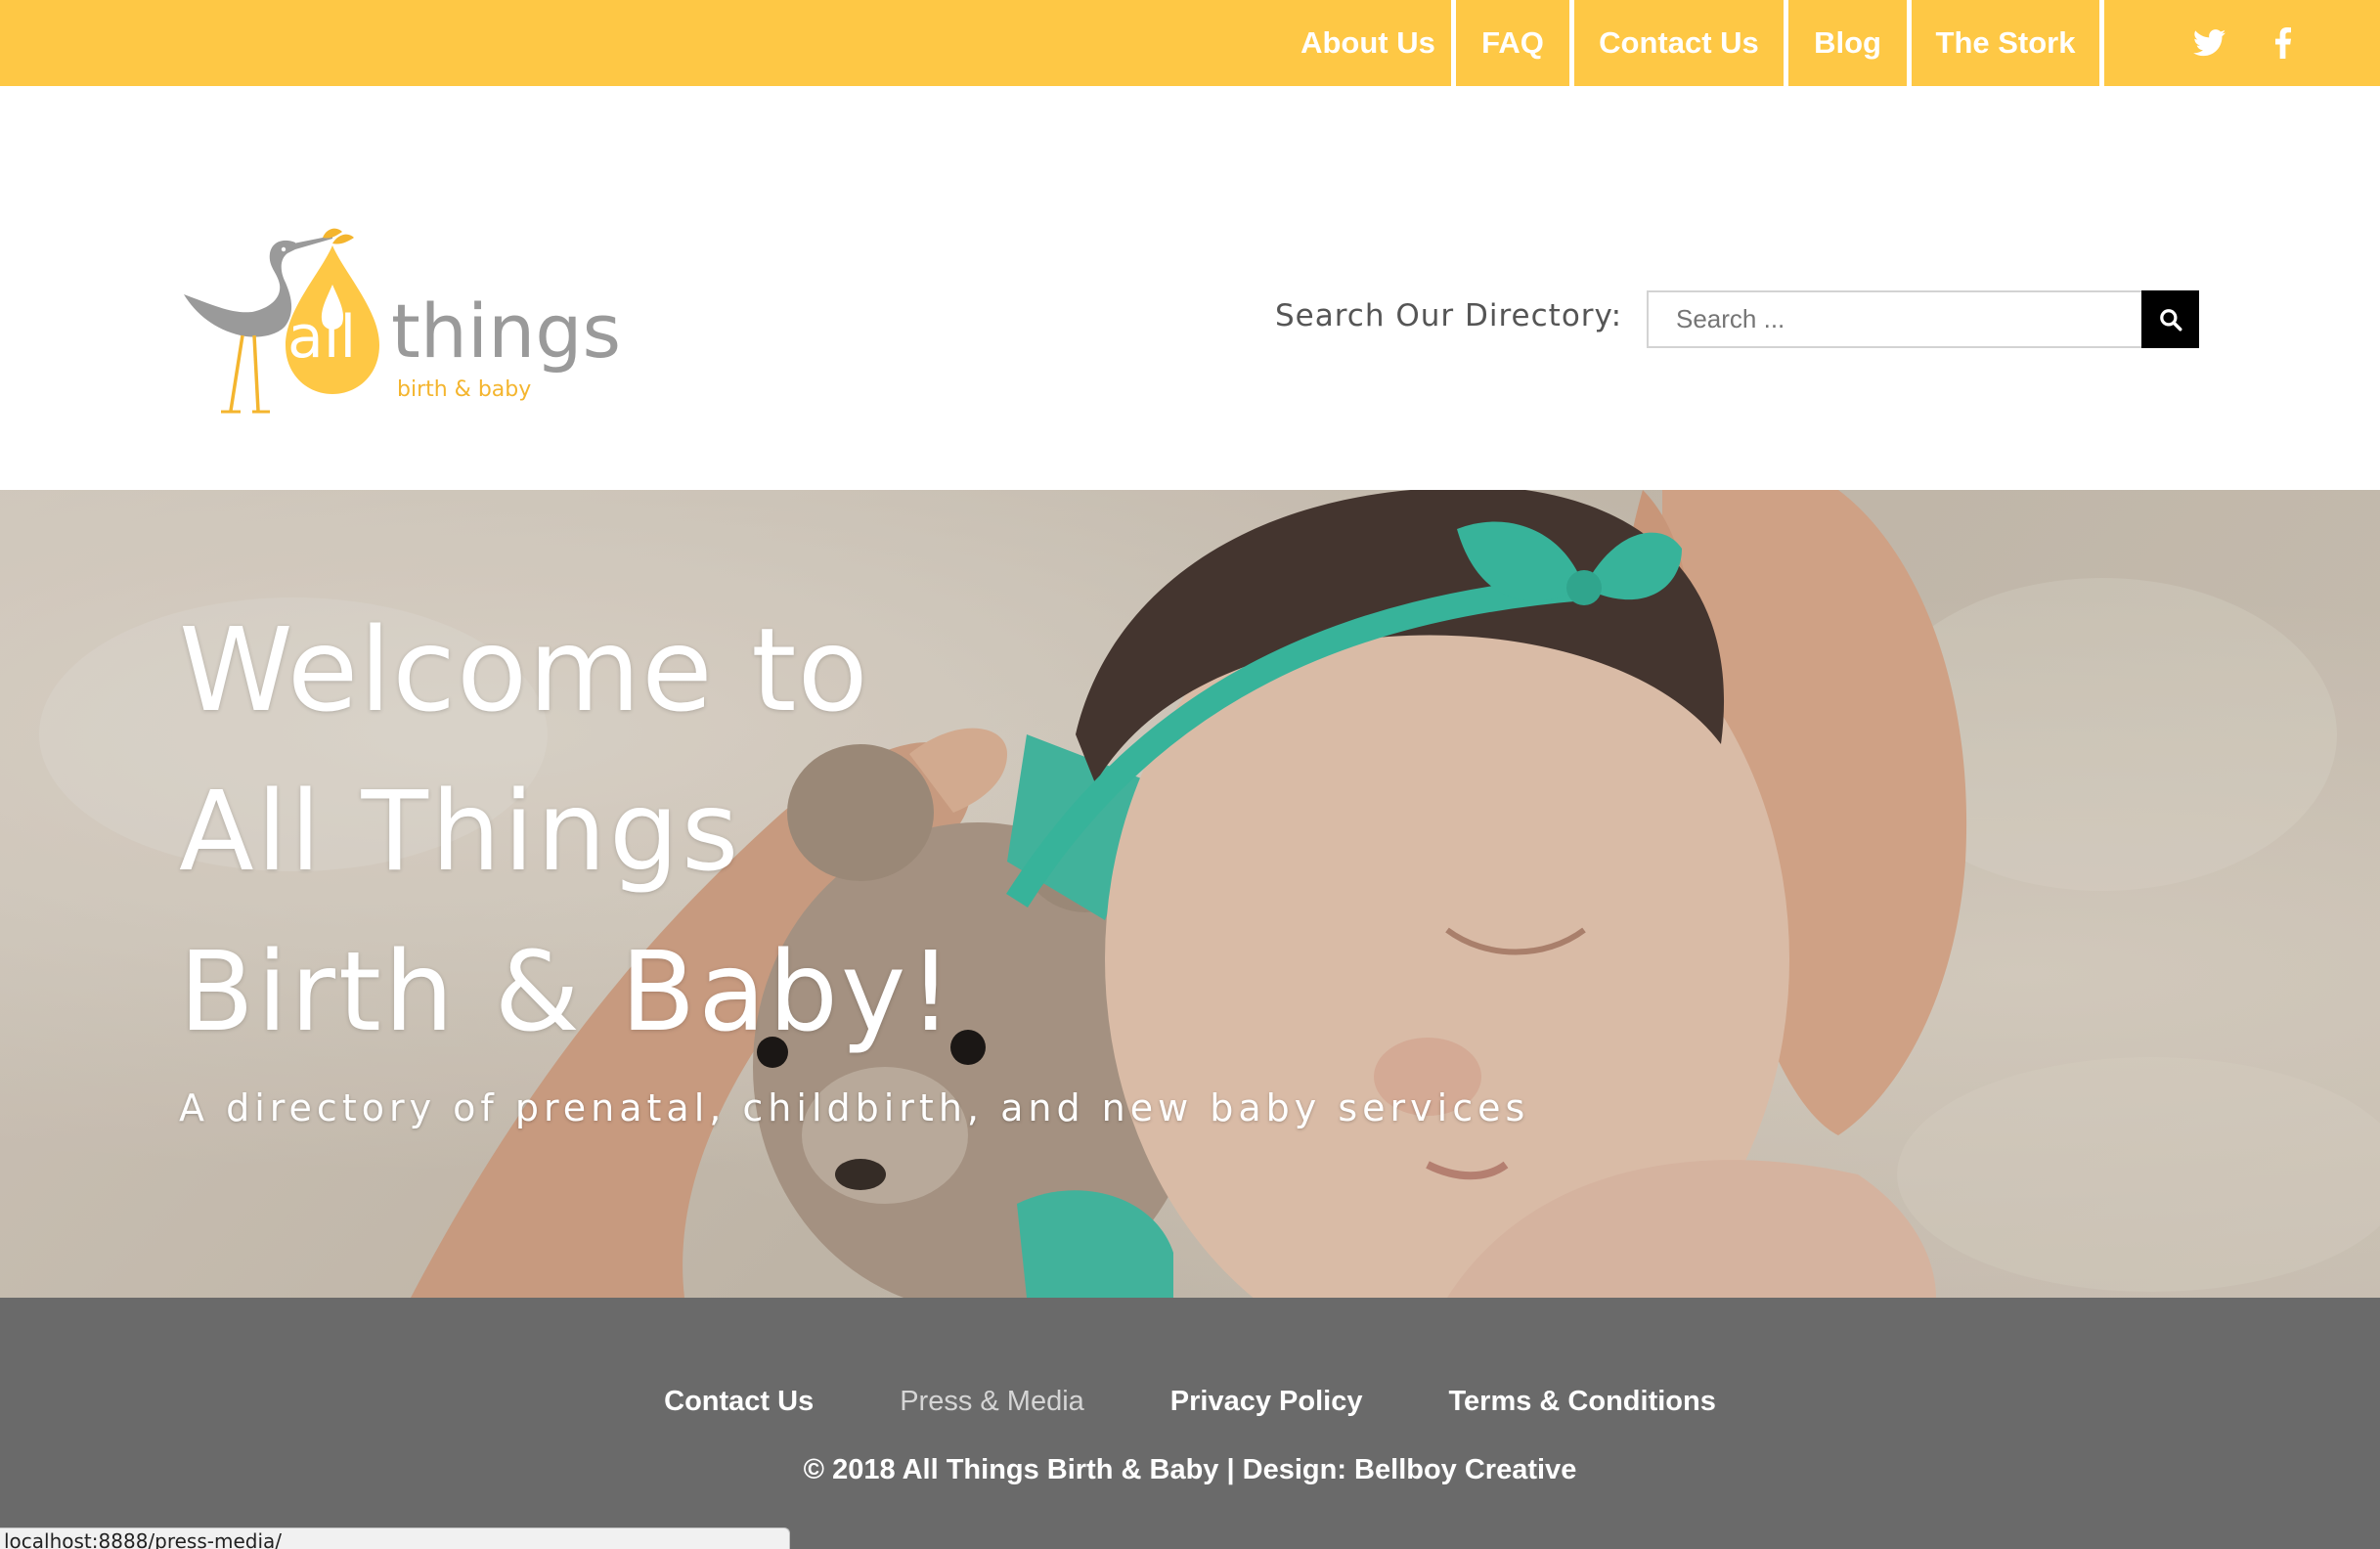 The image size is (2380, 1549). I want to click on footer-link-press-media: Press & Media, so click(992, 1402).